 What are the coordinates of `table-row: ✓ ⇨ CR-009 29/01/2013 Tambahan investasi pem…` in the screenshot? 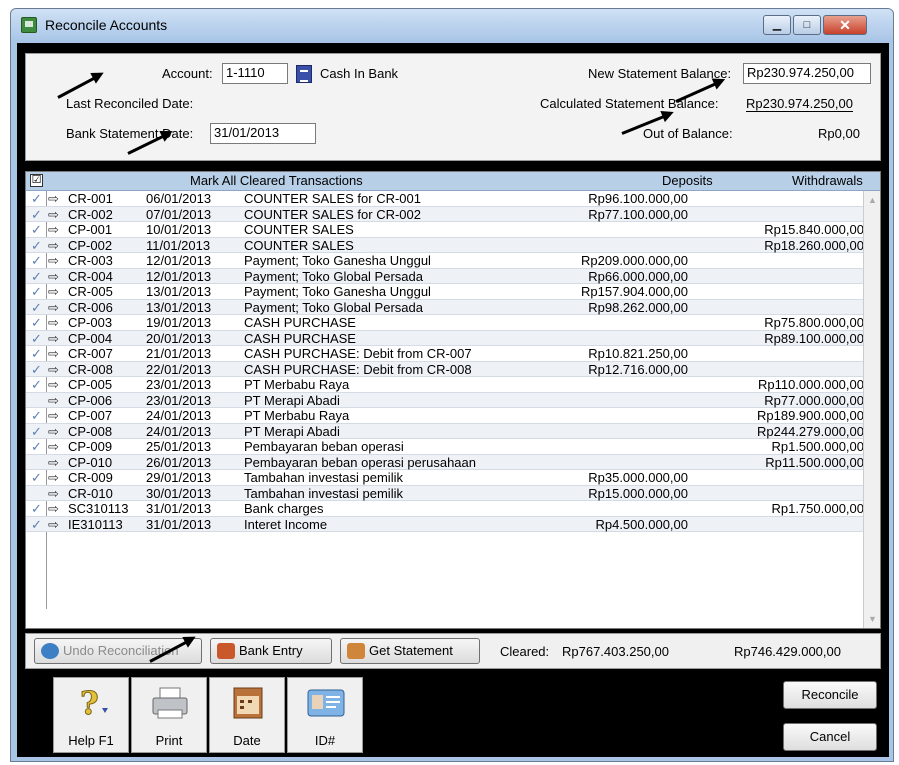 It's located at (445, 478).